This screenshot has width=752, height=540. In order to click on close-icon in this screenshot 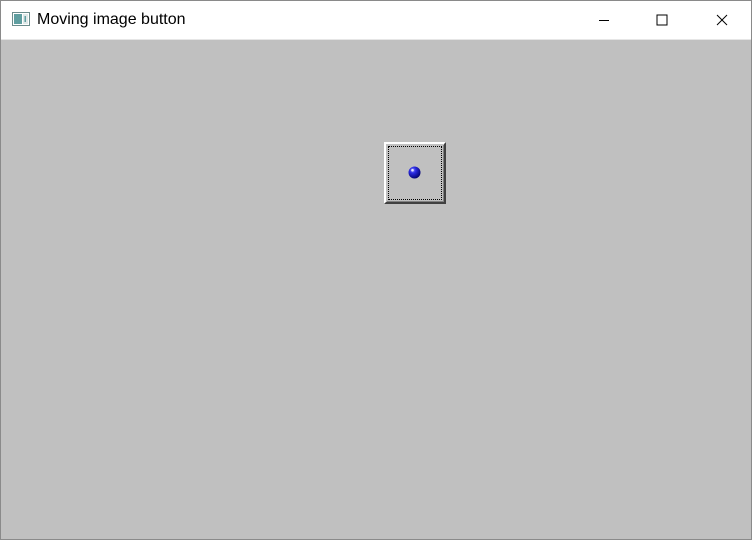, I will do `click(722, 20)`.